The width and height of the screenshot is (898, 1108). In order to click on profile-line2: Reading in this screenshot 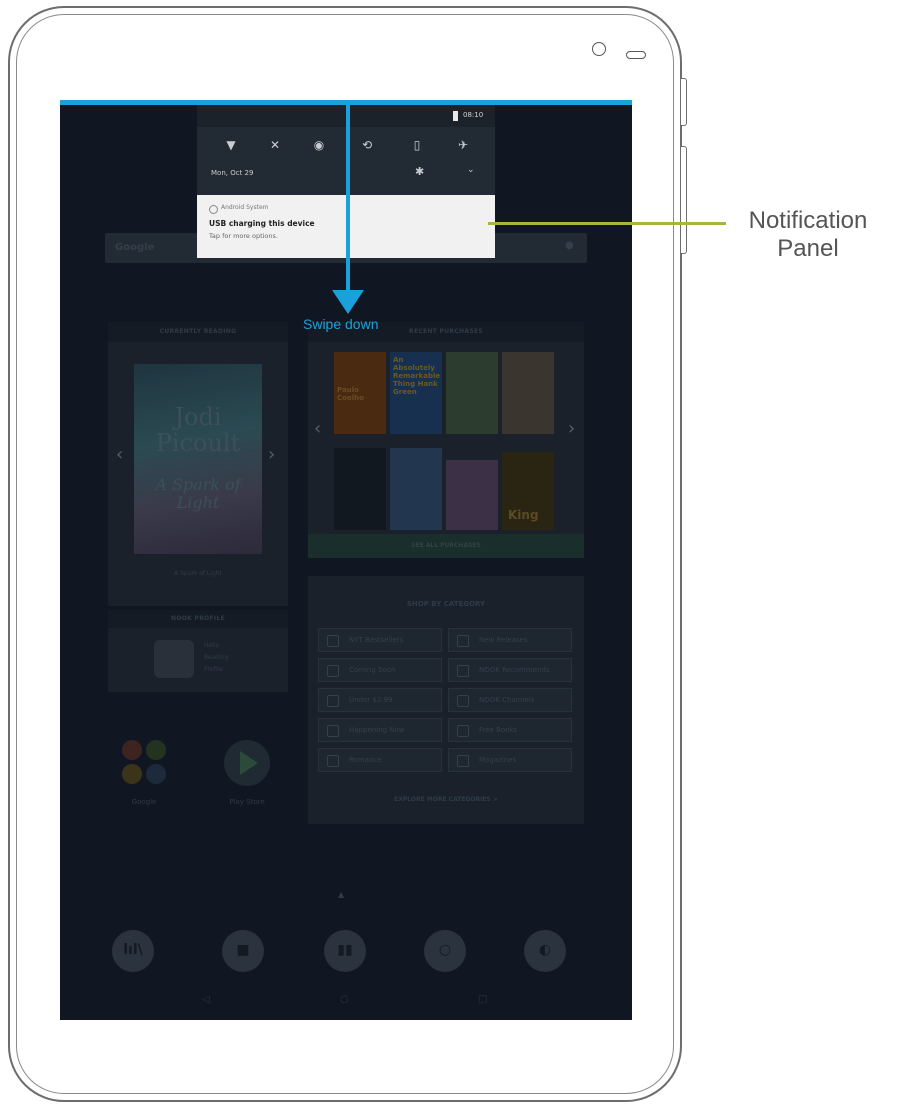, I will do `click(216, 657)`.